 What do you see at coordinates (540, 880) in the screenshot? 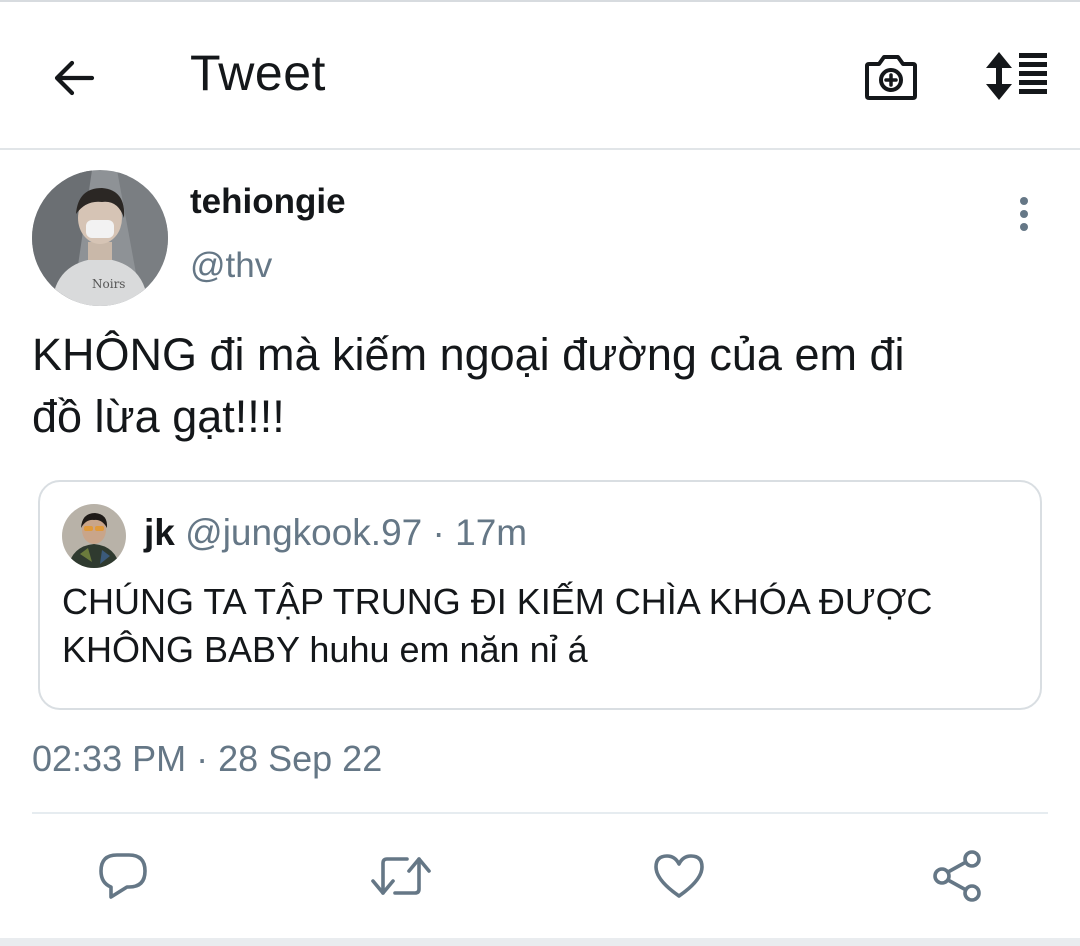
I see `action-bar` at bounding box center [540, 880].